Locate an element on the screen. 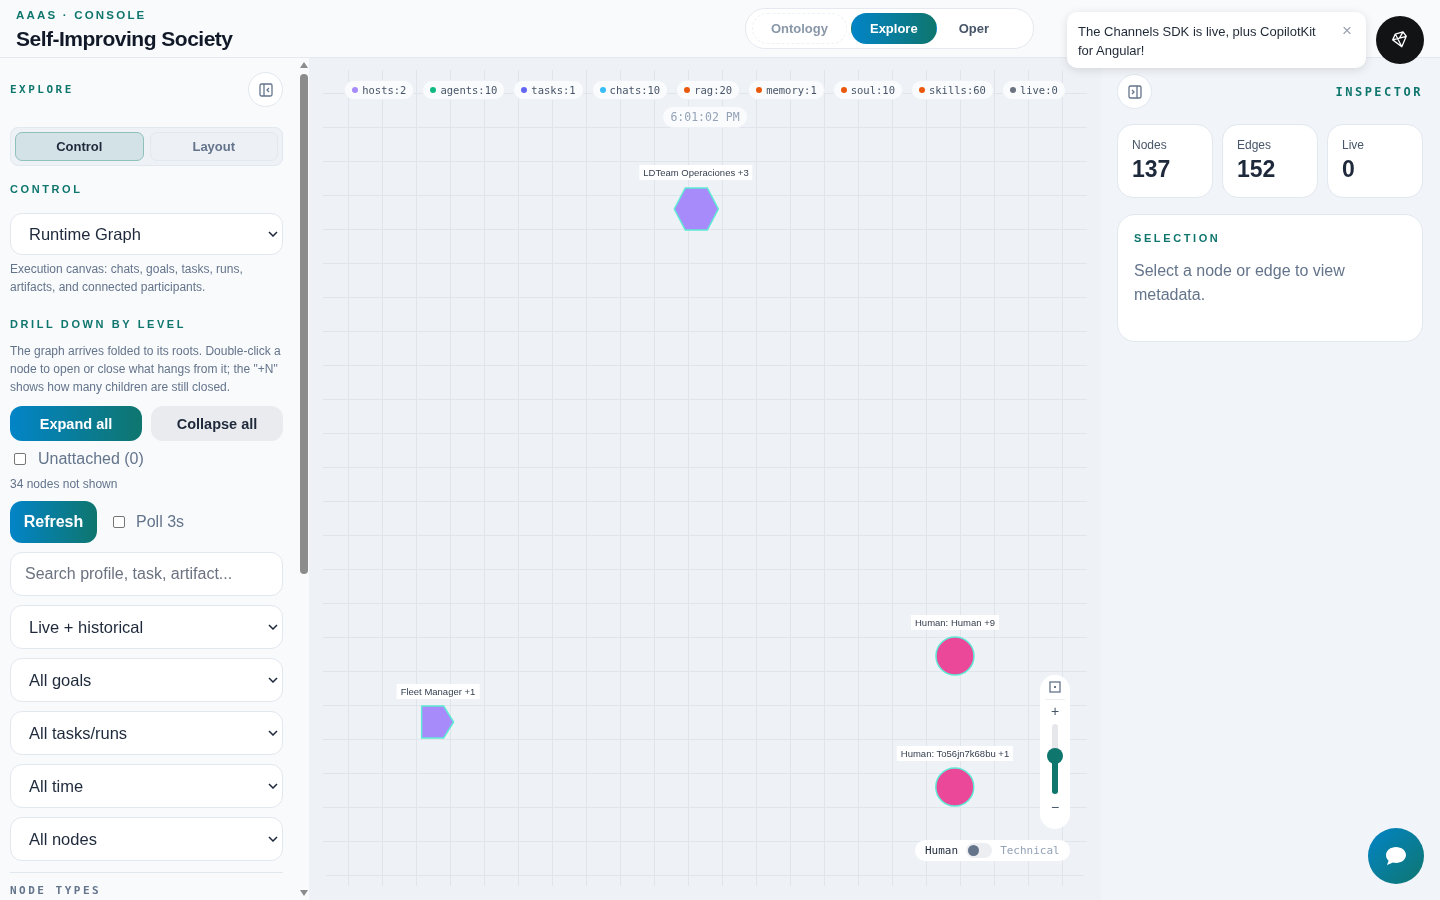 The width and height of the screenshot is (1440, 900). view-description: Execution canvas: chats, goals, tasks, runs, artifacts, and connected participants. is located at coordinates (127, 278).